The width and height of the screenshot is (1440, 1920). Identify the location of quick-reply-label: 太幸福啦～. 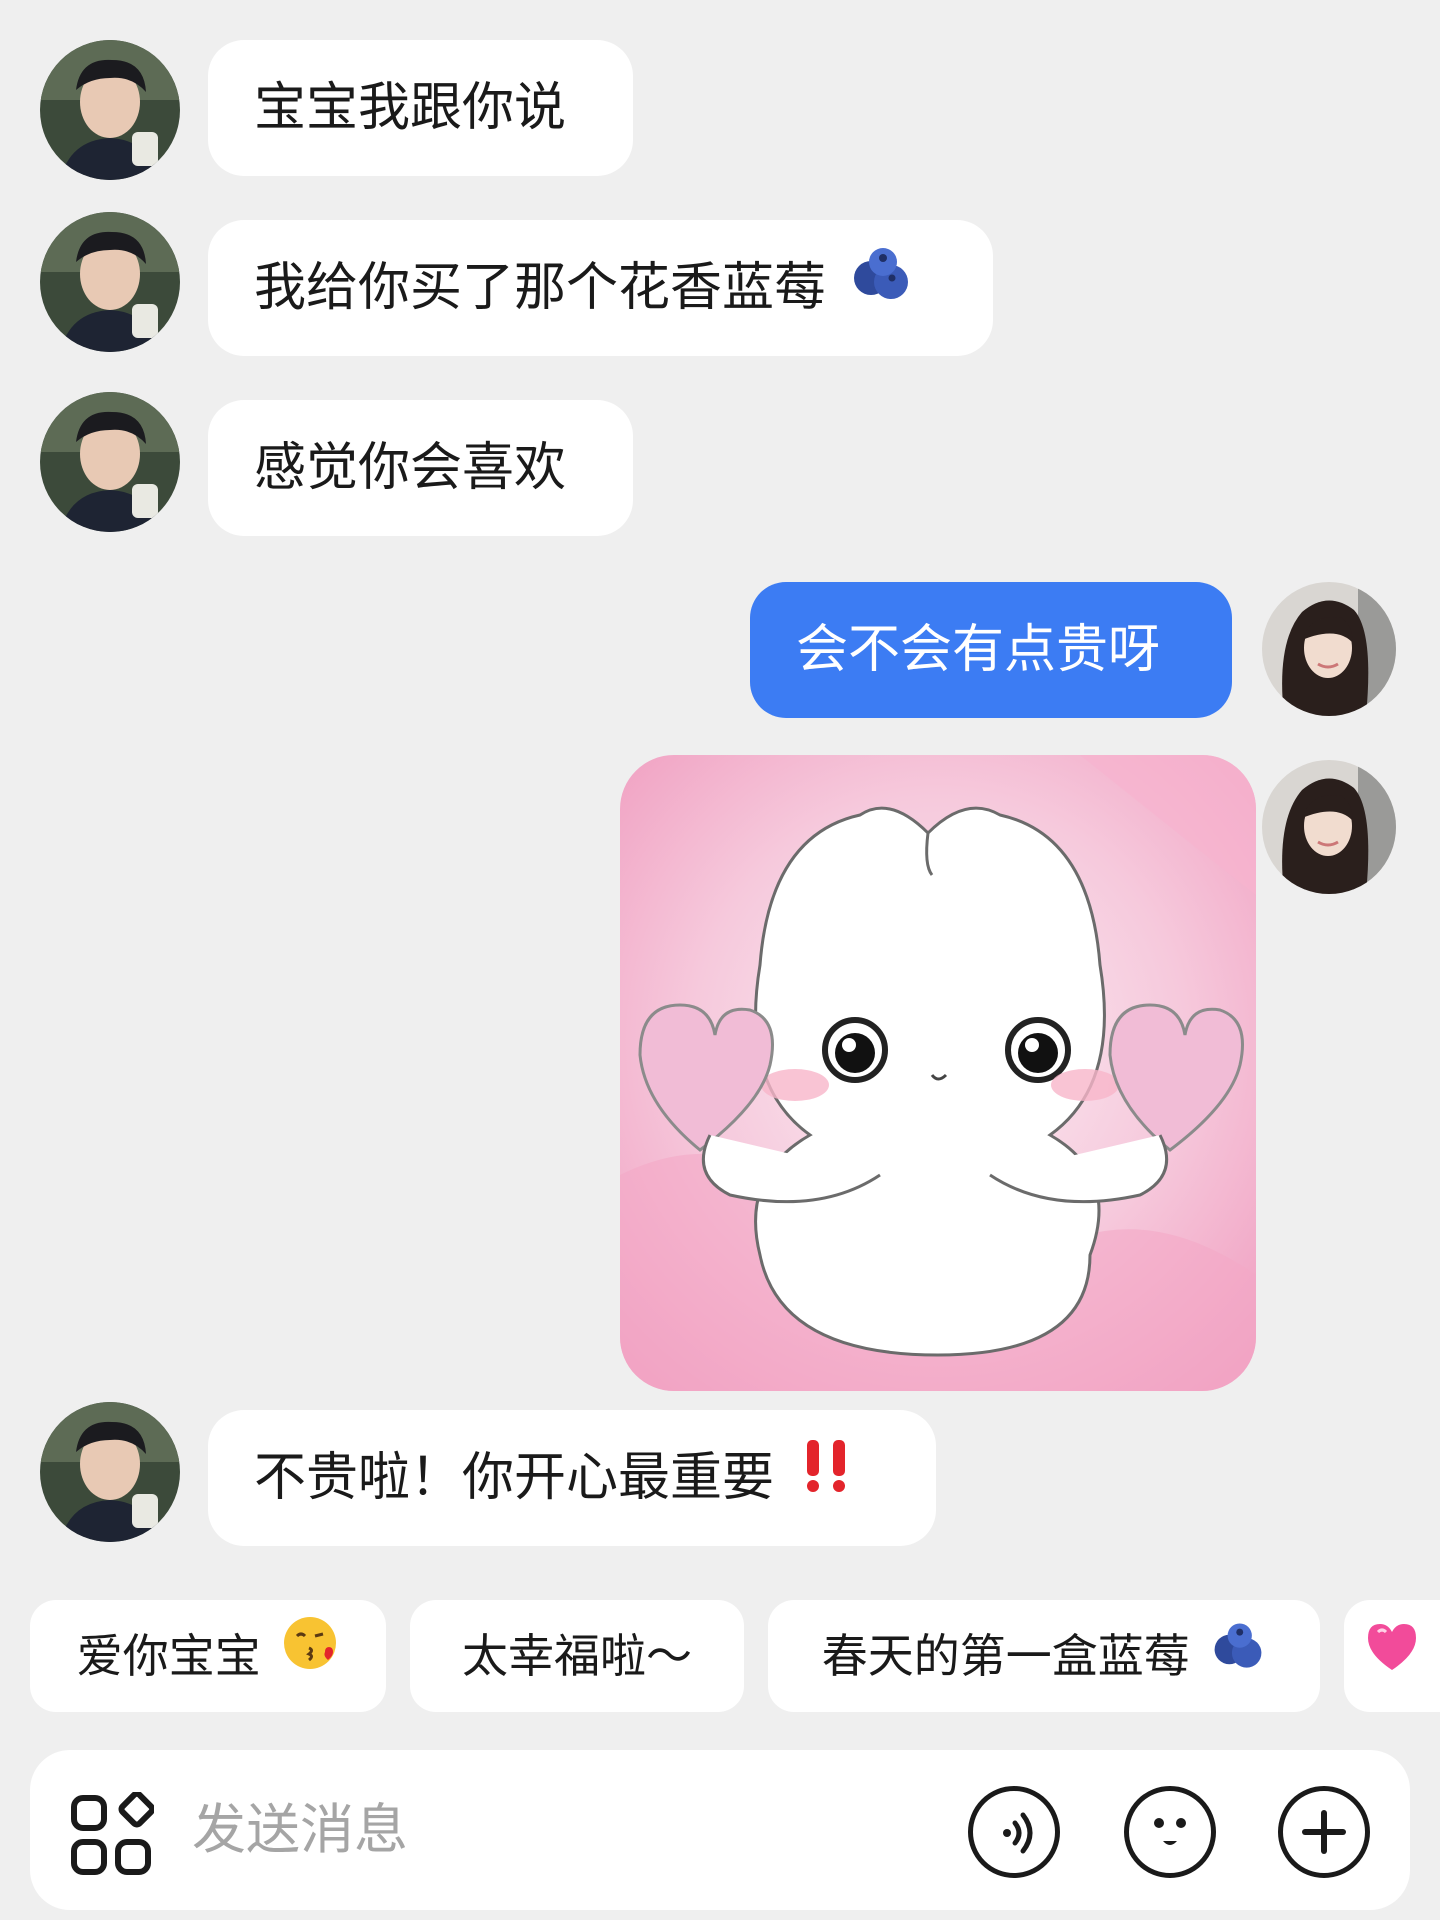
(577, 1656).